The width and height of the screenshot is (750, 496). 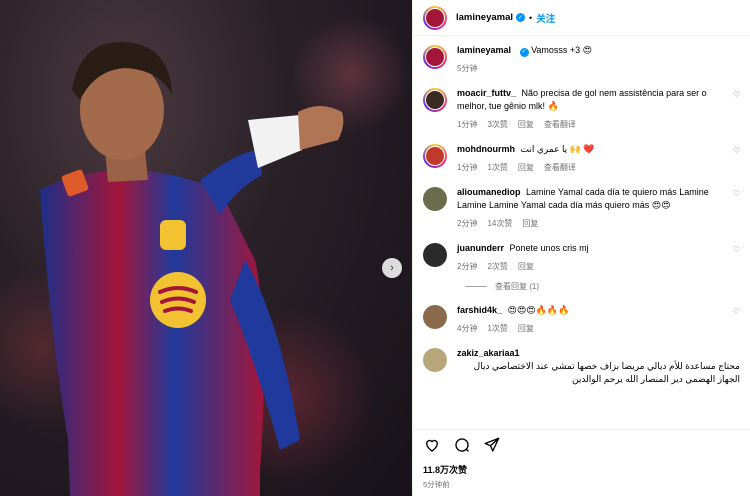 What do you see at coordinates (562, 50) in the screenshot?
I see `caption-text: Vamosss +3 😍` at bounding box center [562, 50].